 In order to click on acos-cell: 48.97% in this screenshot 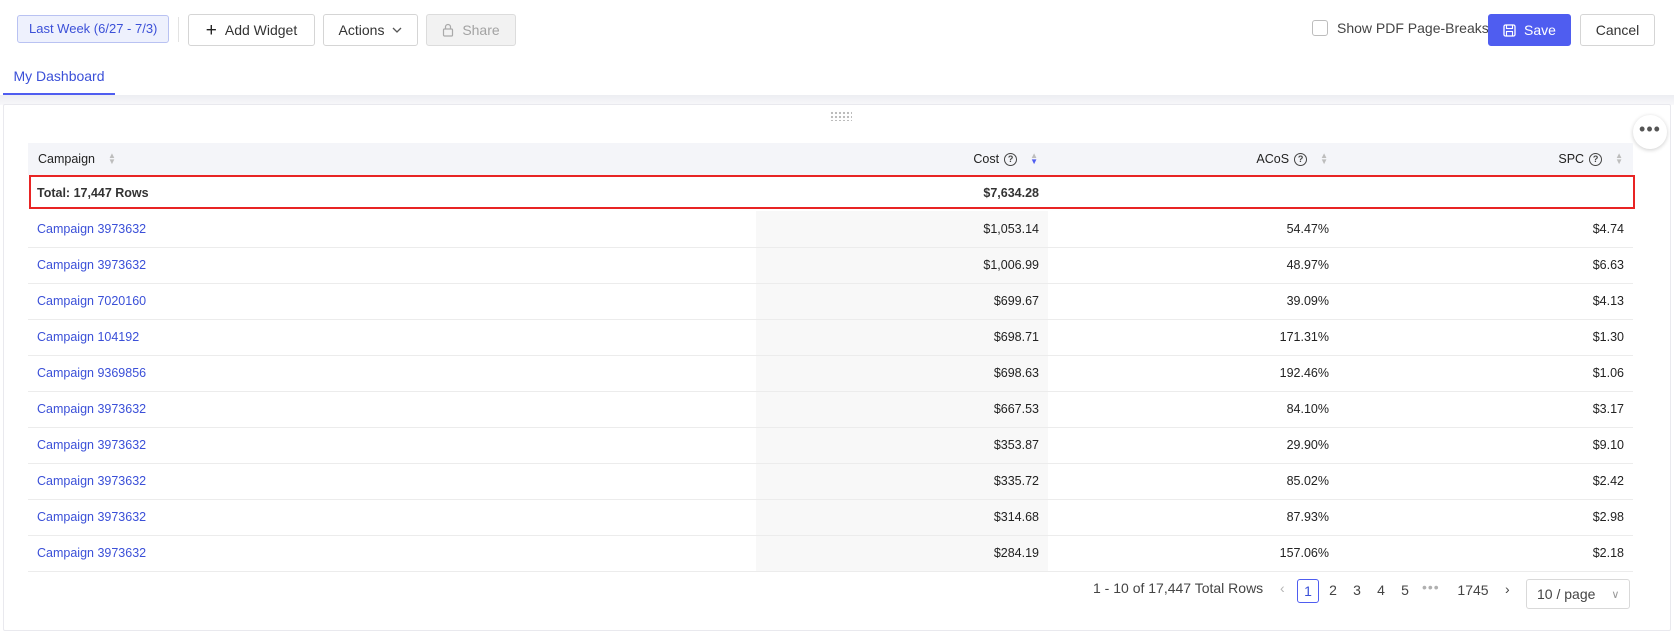, I will do `click(1193, 265)`.